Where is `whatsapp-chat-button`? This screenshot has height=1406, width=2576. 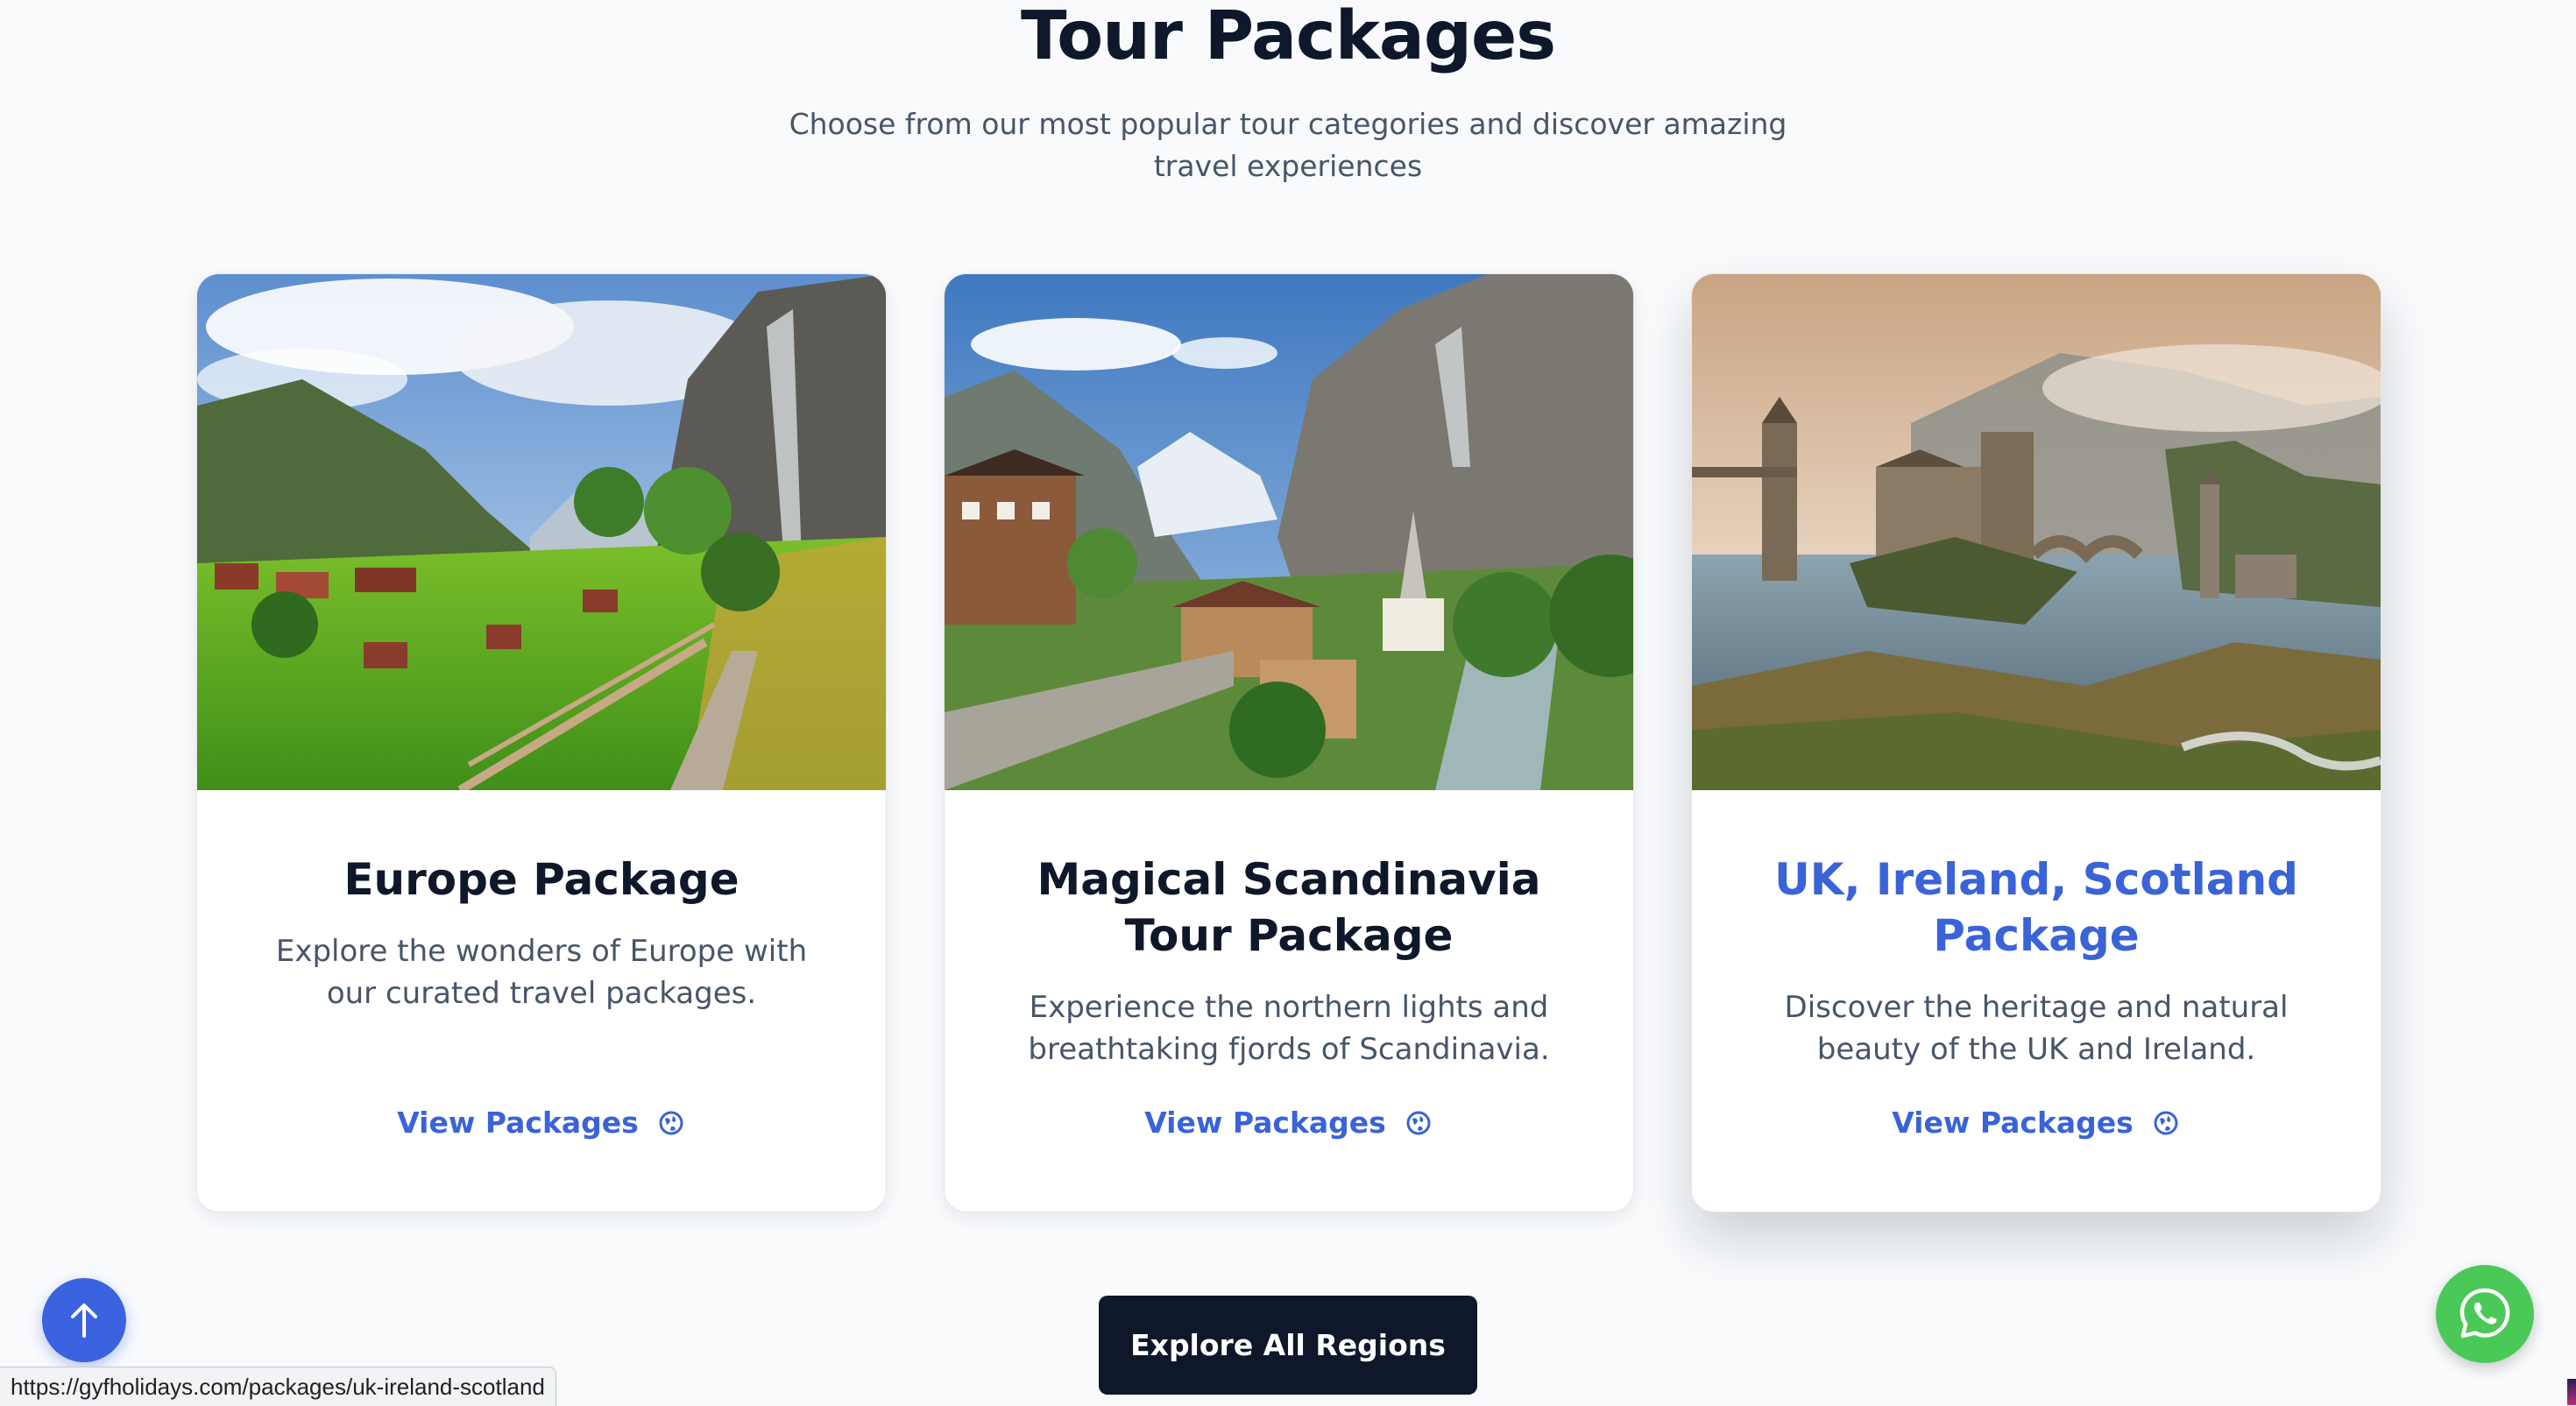
whatsapp-chat-button is located at coordinates (2485, 1314).